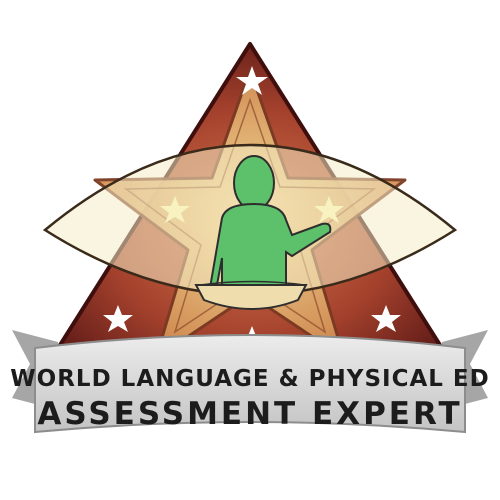  Describe the element at coordinates (249, 414) in the screenshot. I see `banner-line-2: ASSESSMENT EXPERT` at that location.